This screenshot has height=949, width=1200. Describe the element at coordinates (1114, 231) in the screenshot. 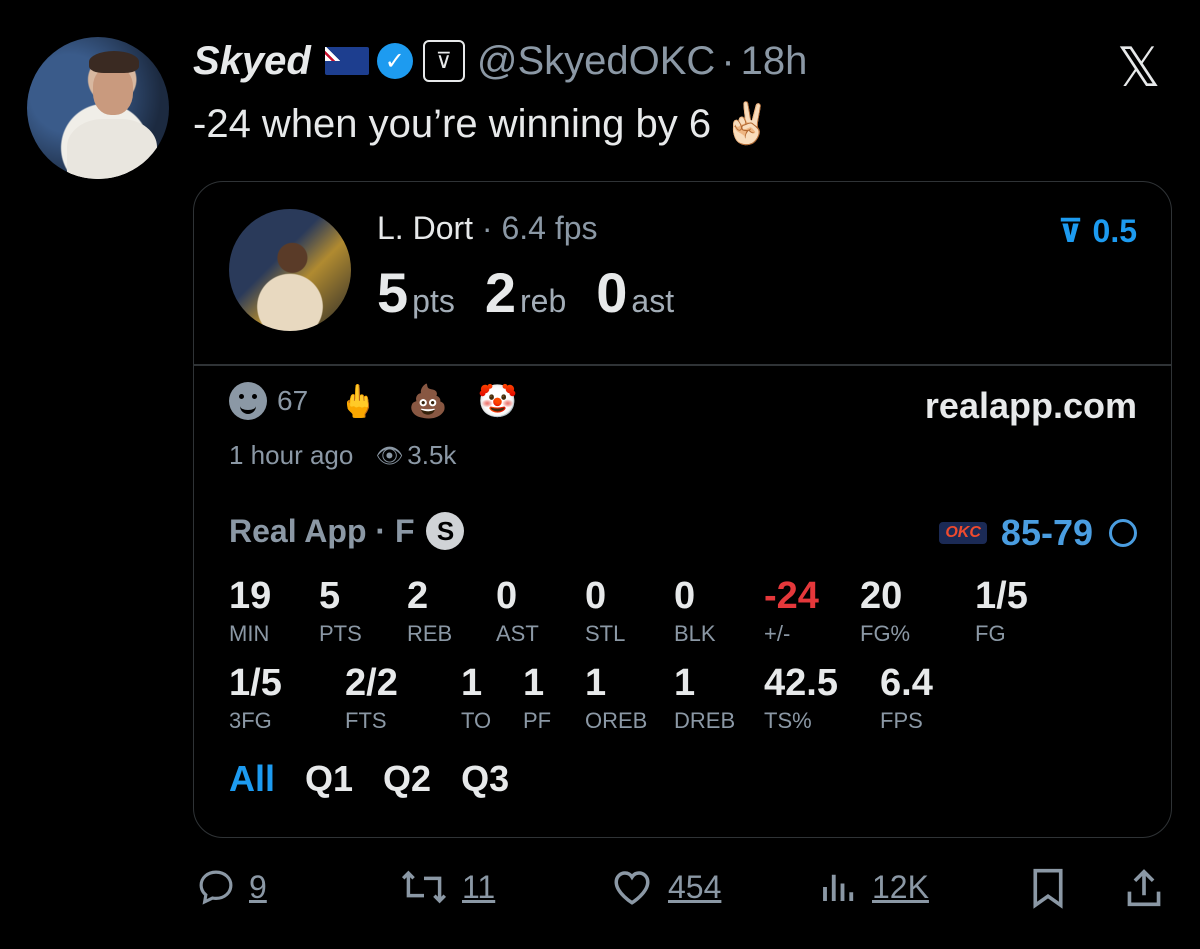

I see `fps-badge-value: 0.5` at that location.